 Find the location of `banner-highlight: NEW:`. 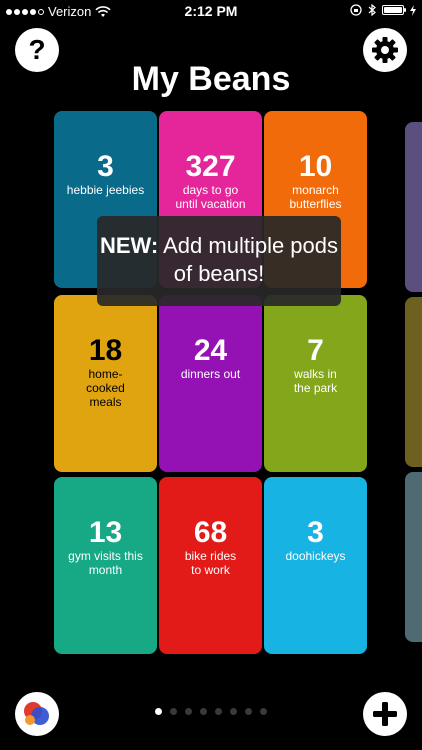

banner-highlight: NEW: is located at coordinates (129, 245).